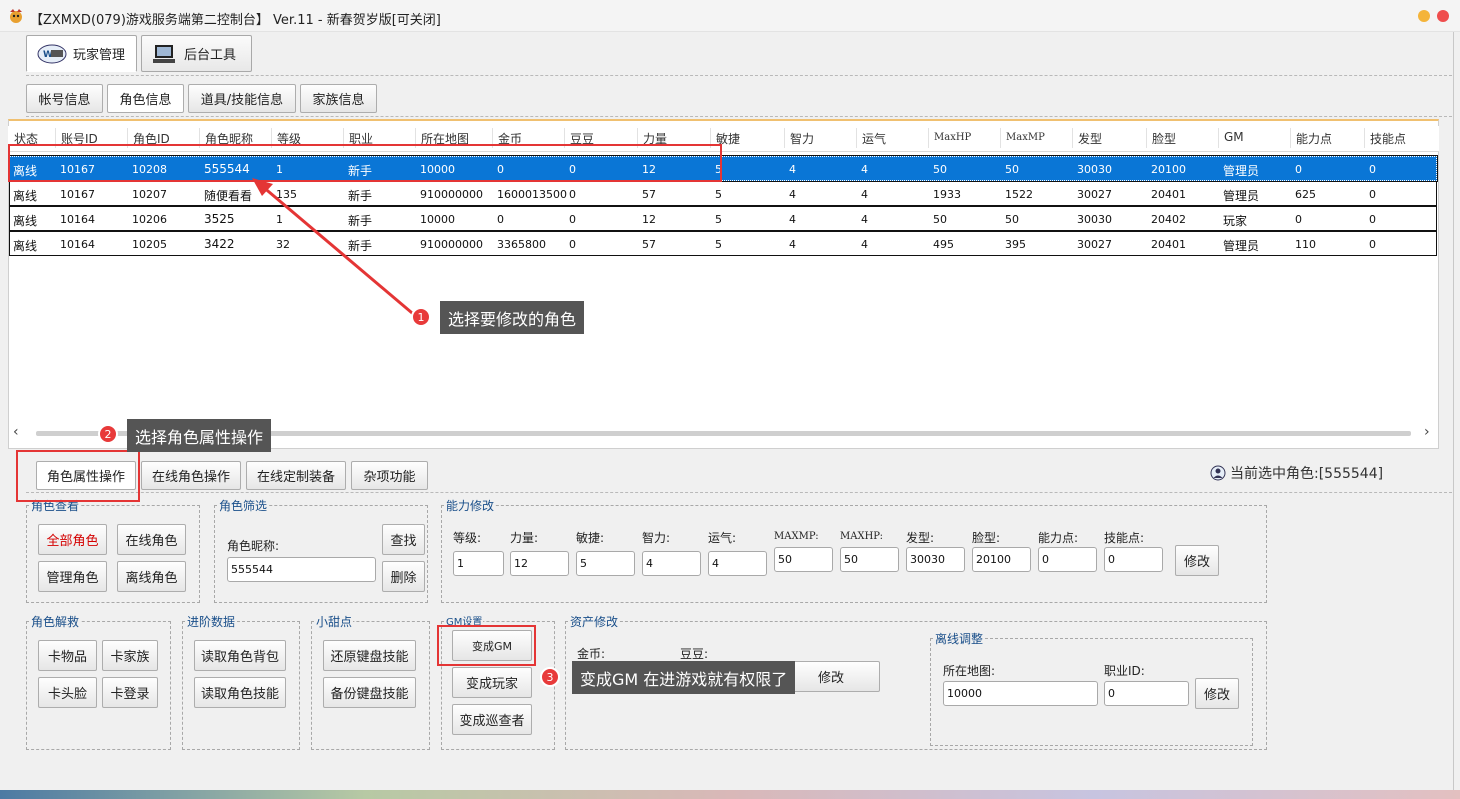 This screenshot has height=799, width=1460. I want to click on annotation-callout: 选择要修改的角色, so click(512, 317).